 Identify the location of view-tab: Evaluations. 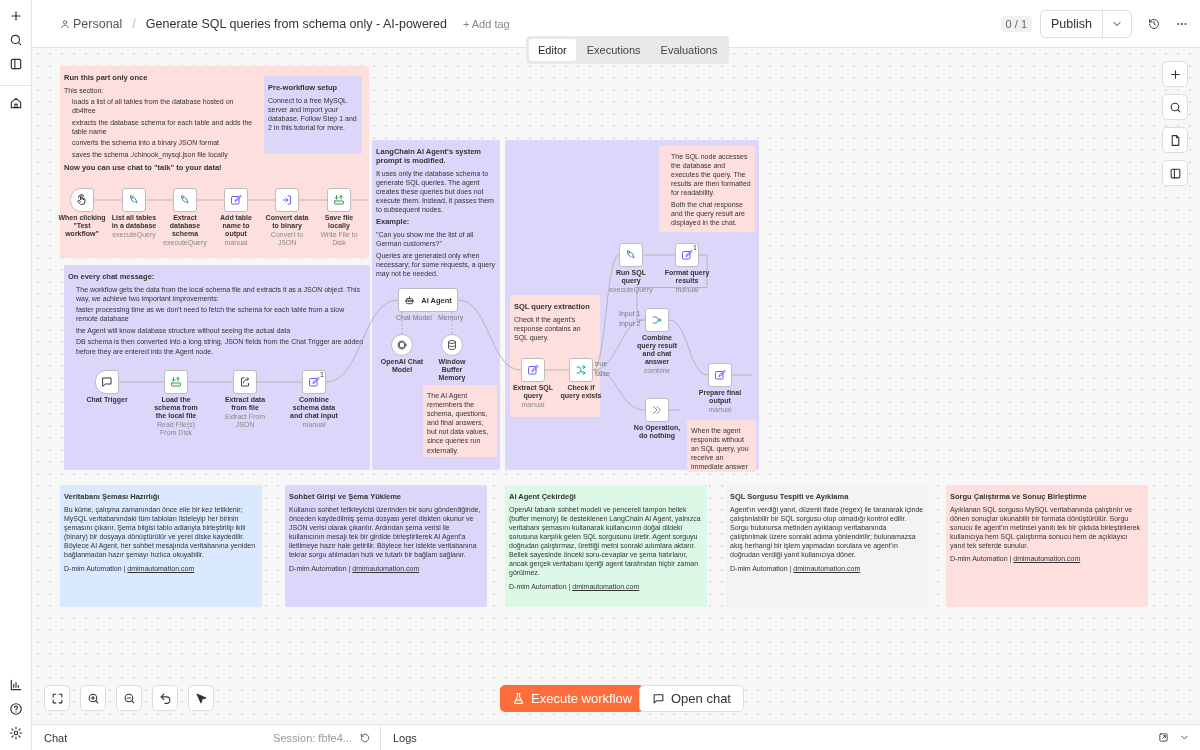
(689, 50).